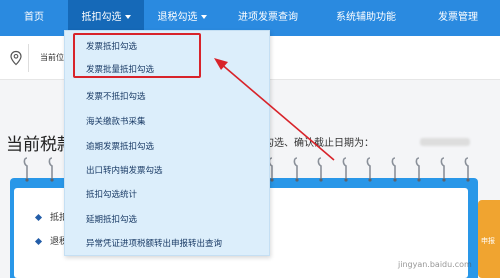 The width and height of the screenshot is (500, 278). I want to click on watermark: Bai 经验, so click(415, 251).